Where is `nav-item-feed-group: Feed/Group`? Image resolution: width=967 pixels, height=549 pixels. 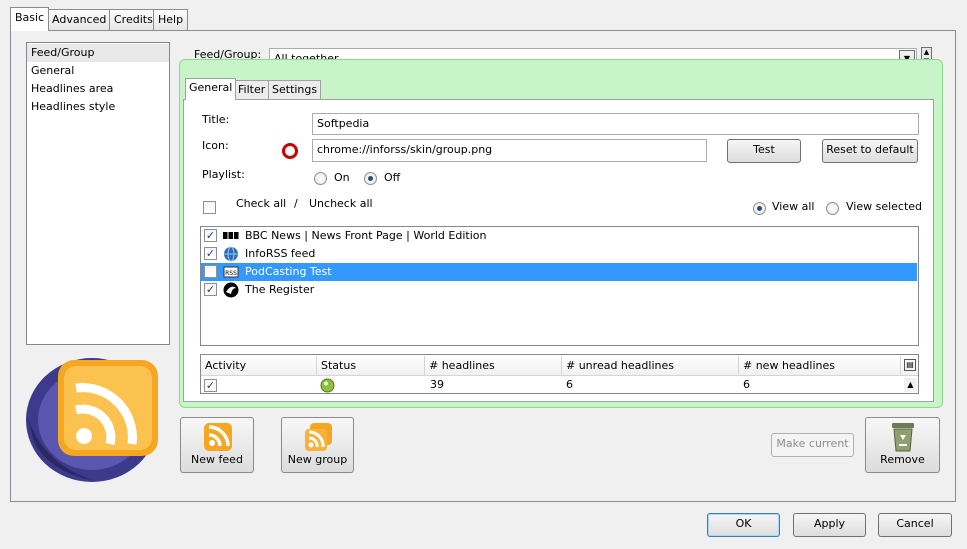
nav-item-feed-group: Feed/Group is located at coordinates (98, 53).